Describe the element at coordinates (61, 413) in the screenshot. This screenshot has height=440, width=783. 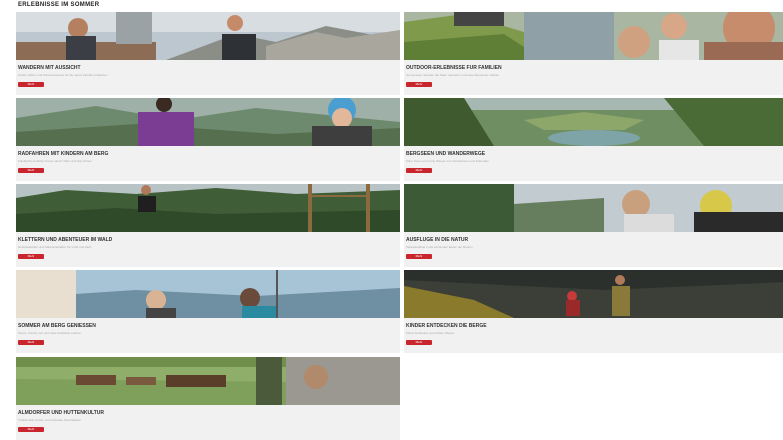
I see `card-title: Almdörfer und Hüttenkultur` at that location.